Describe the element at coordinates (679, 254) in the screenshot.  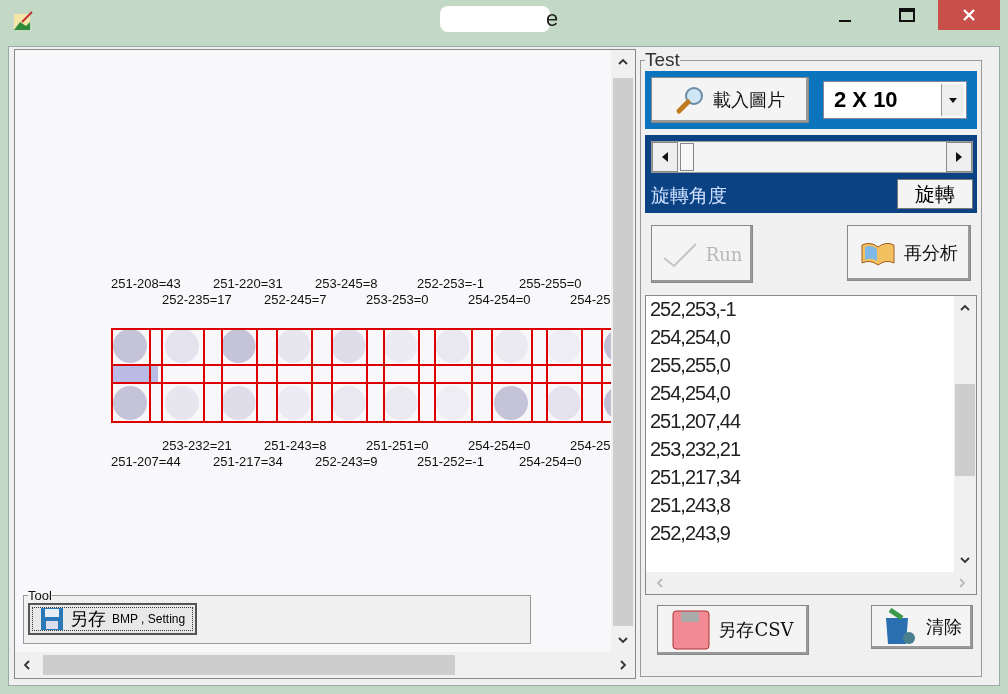
I see `checkmark-icon` at that location.